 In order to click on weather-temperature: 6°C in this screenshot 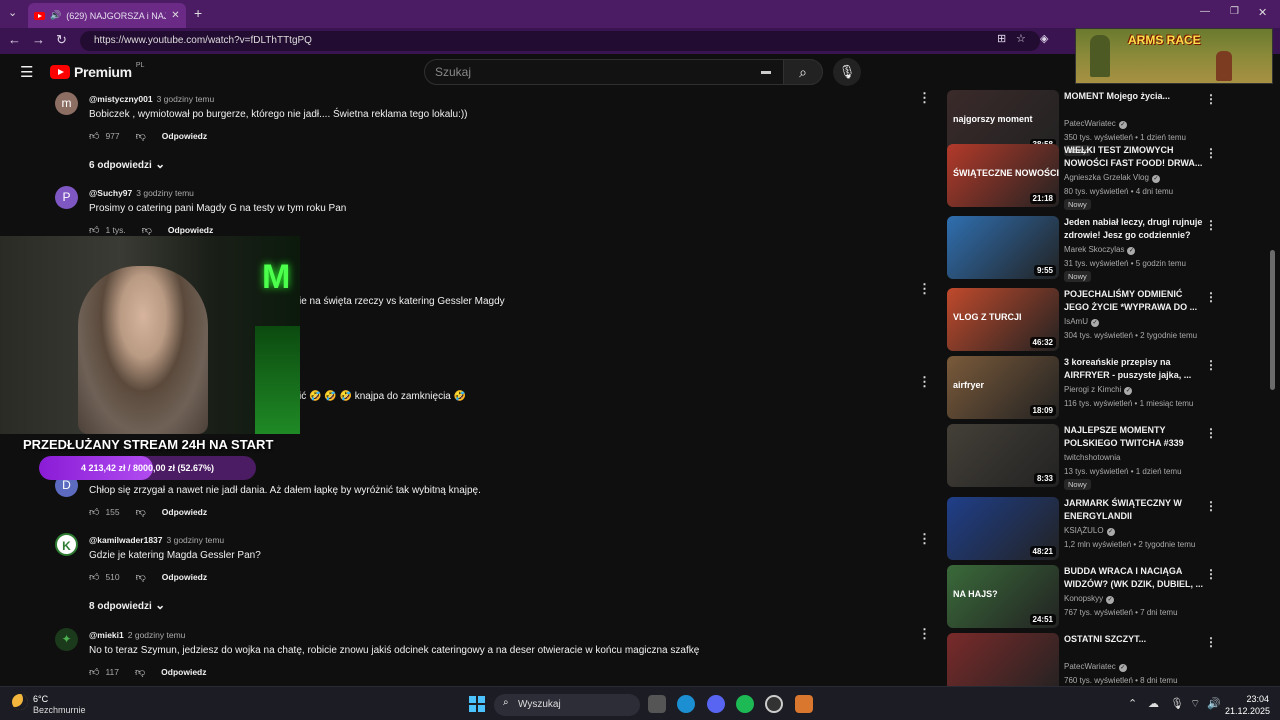, I will do `click(40, 699)`.